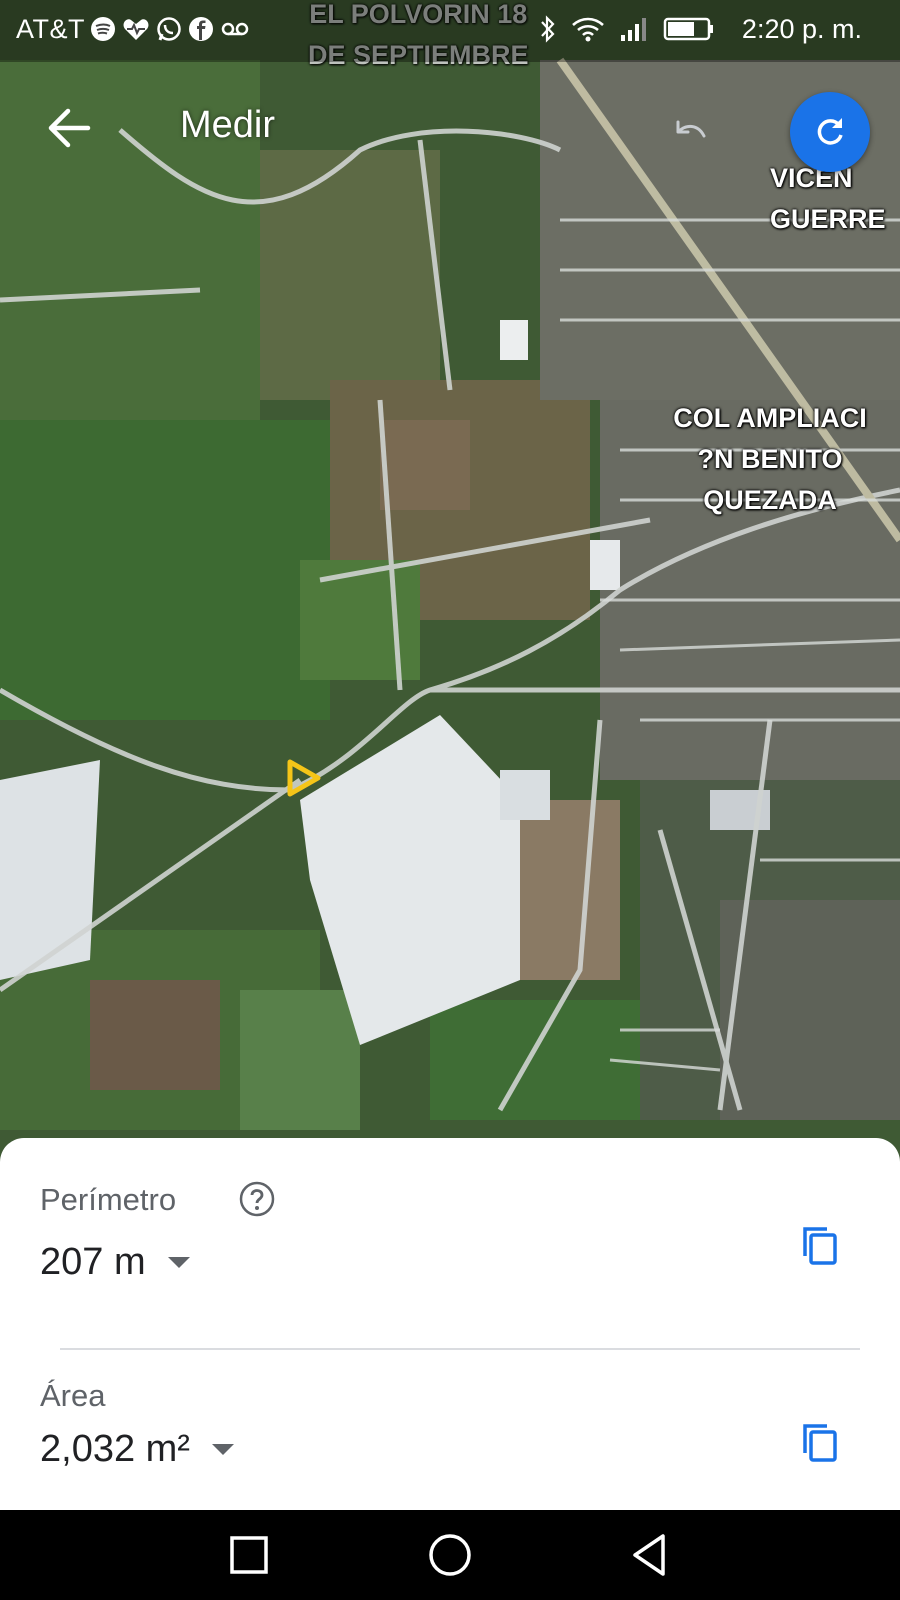 The height and width of the screenshot is (1600, 900). What do you see at coordinates (304, 778) in the screenshot?
I see `measure-point-marker` at bounding box center [304, 778].